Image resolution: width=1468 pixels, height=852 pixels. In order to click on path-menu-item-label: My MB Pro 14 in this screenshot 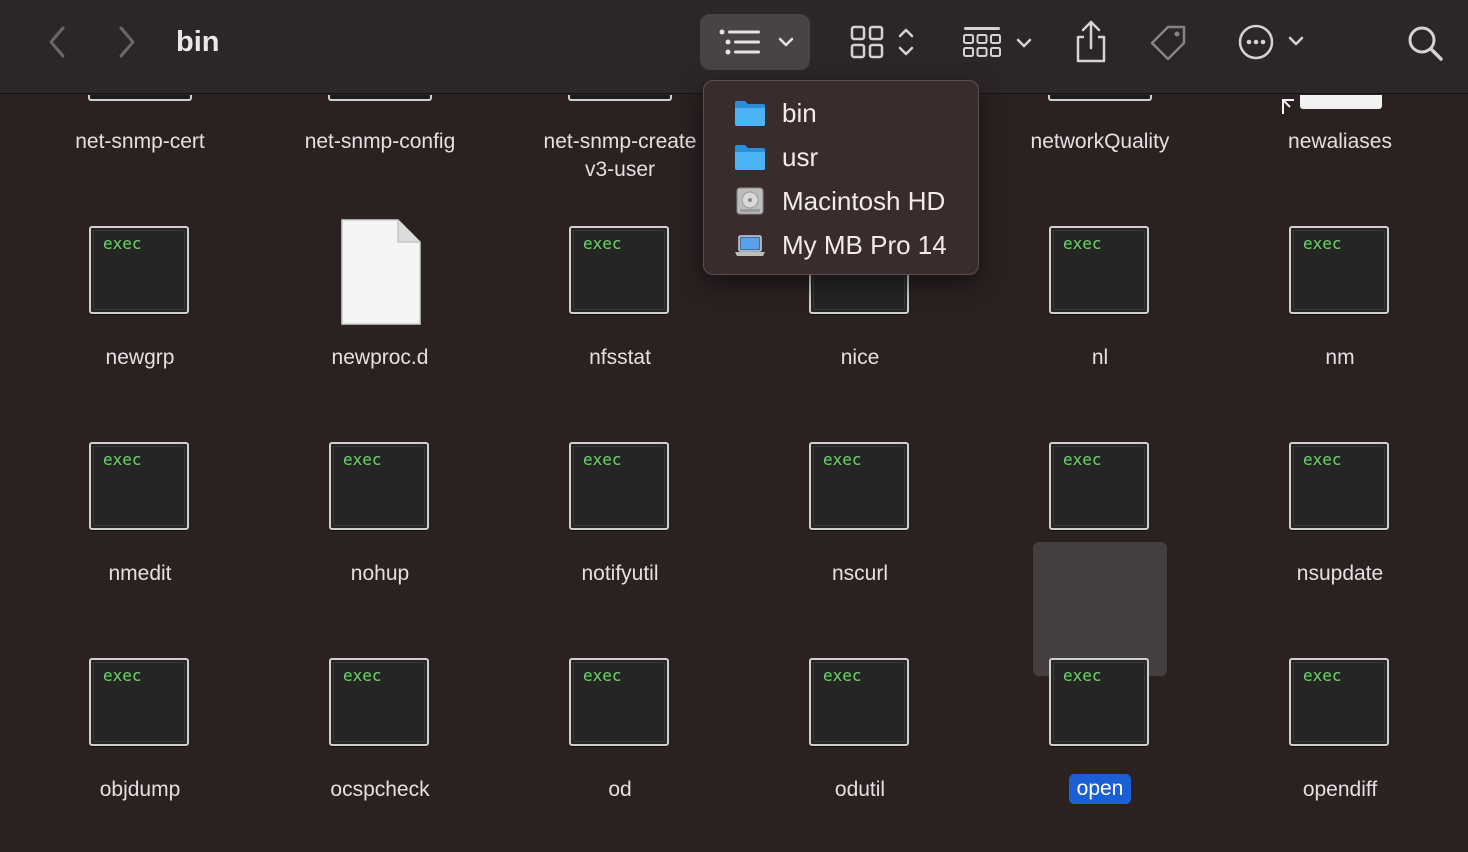, I will do `click(864, 244)`.